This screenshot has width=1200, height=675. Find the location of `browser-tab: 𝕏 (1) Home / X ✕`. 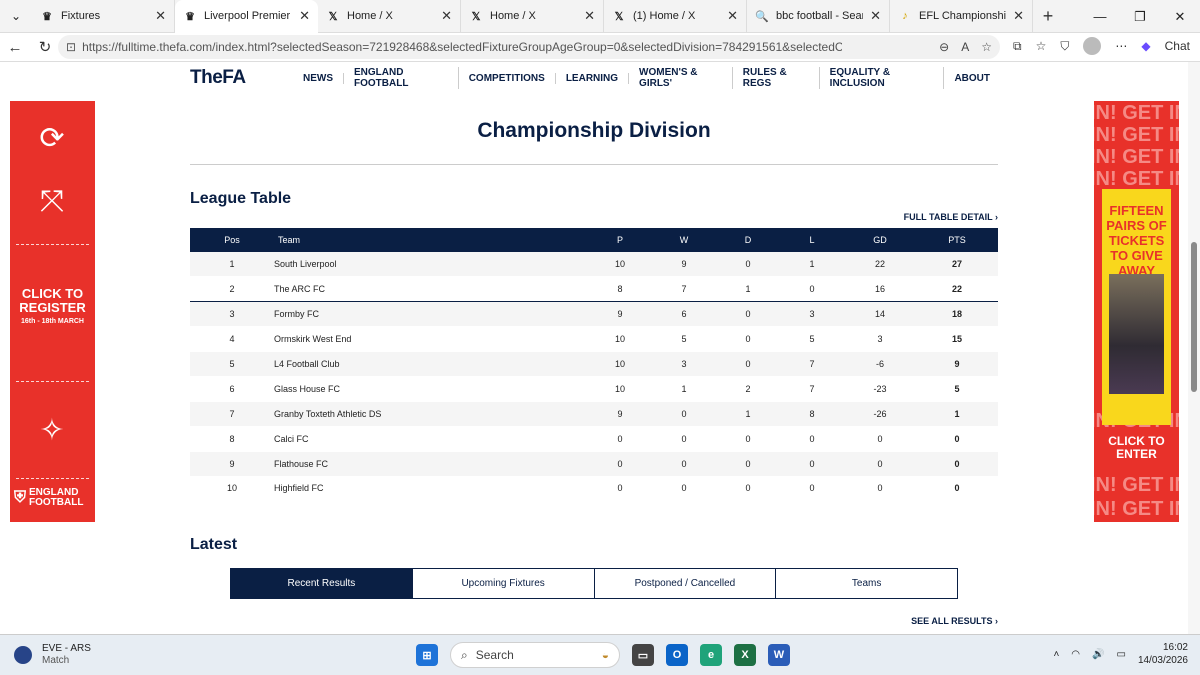

browser-tab: 𝕏 (1) Home / X ✕ is located at coordinates (675, 16).